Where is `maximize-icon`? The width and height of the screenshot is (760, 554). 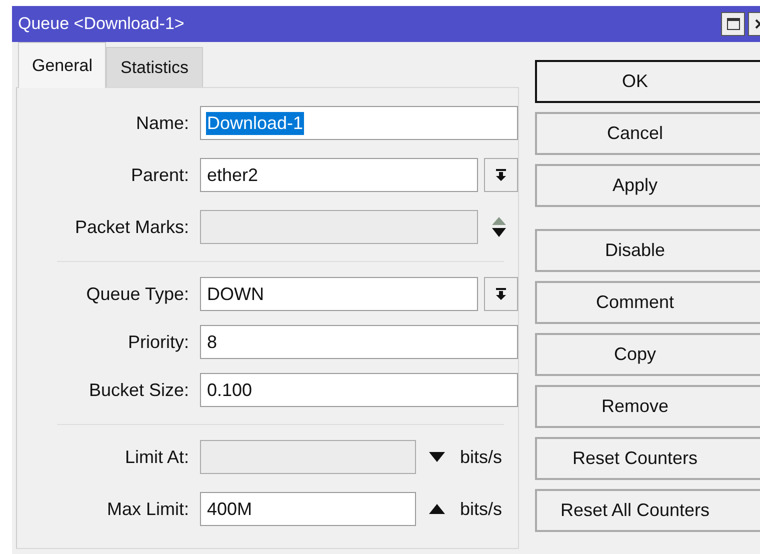
maximize-icon is located at coordinates (733, 24).